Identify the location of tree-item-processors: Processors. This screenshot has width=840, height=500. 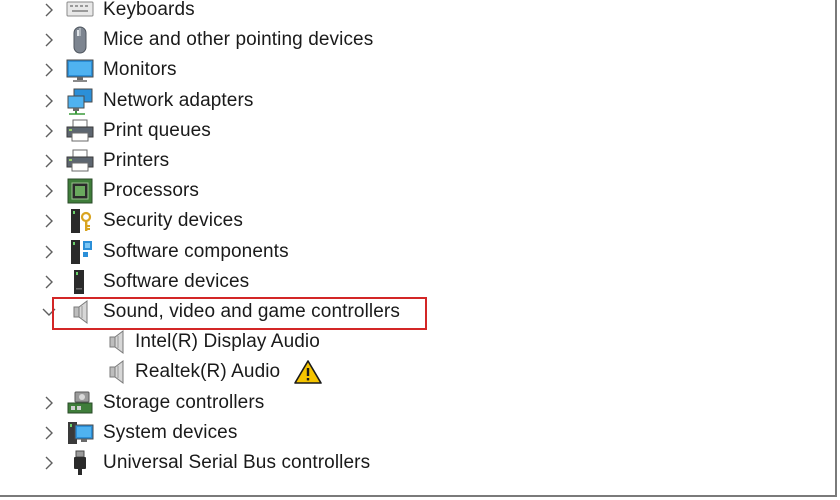
(418, 191).